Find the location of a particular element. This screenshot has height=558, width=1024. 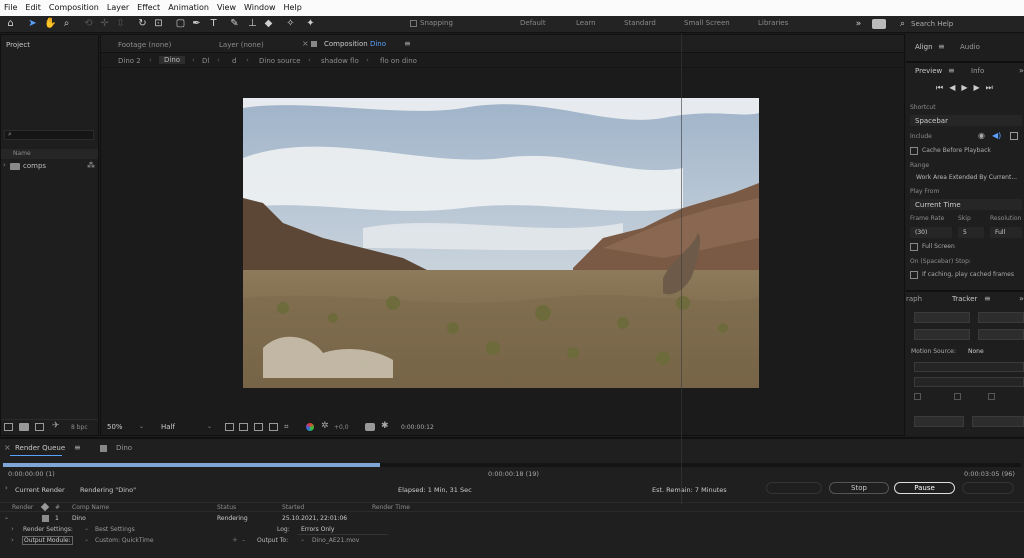

menu-help: Help is located at coordinates (293, 8).